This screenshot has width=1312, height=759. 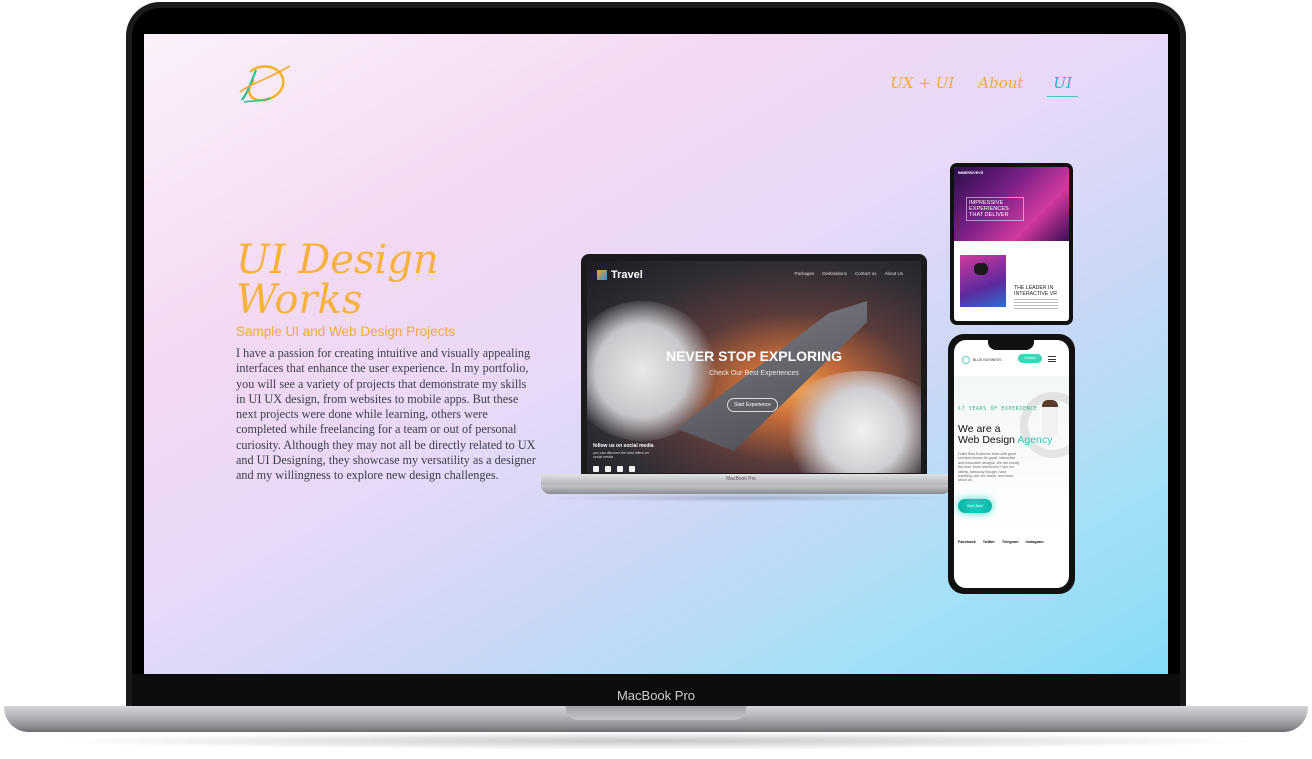 What do you see at coordinates (966, 360) in the screenshot?
I see `phone-logo-icon` at bounding box center [966, 360].